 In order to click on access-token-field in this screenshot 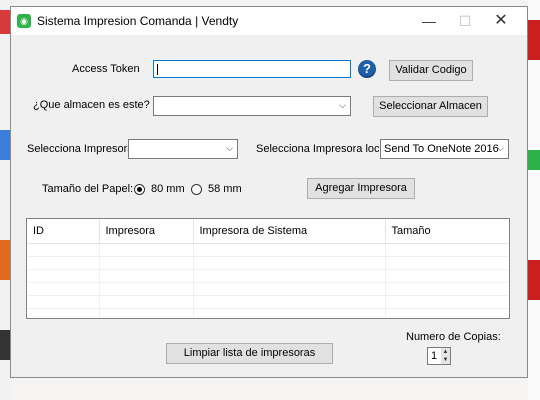, I will do `click(252, 69)`.